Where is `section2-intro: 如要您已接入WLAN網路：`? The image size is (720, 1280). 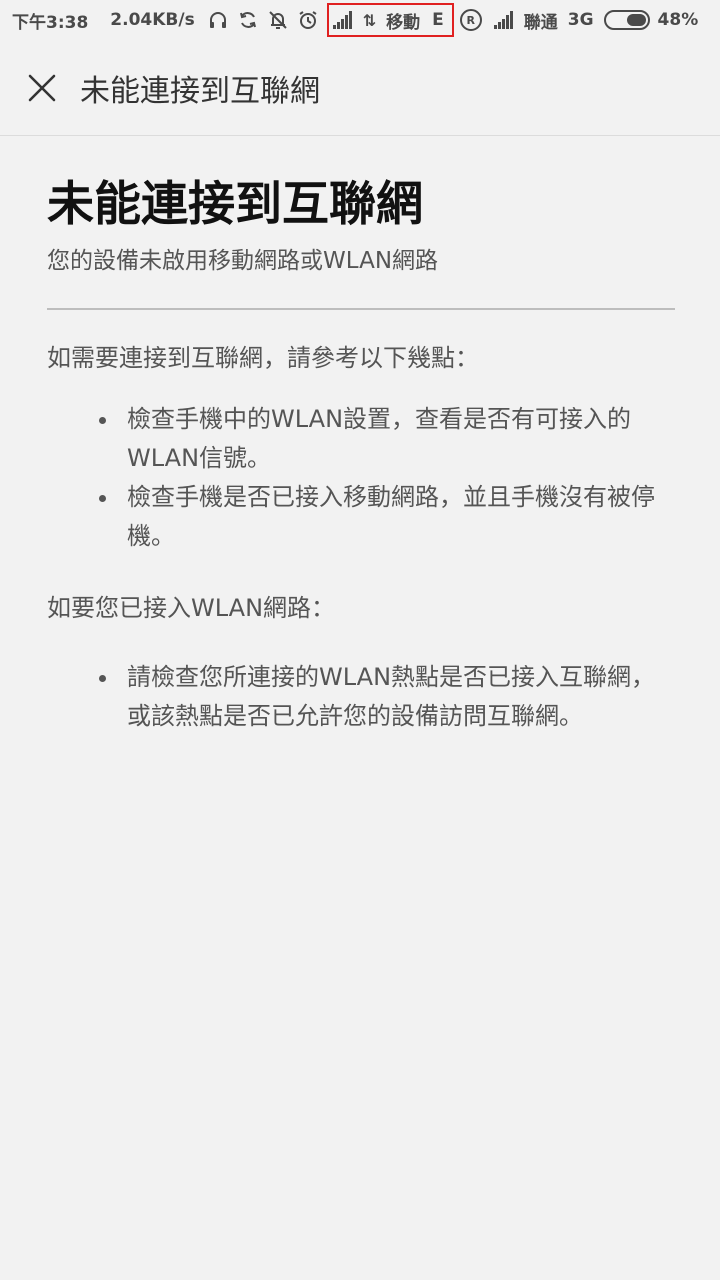
section2-intro: 如要您已接入WLAN網路： is located at coordinates (191, 608).